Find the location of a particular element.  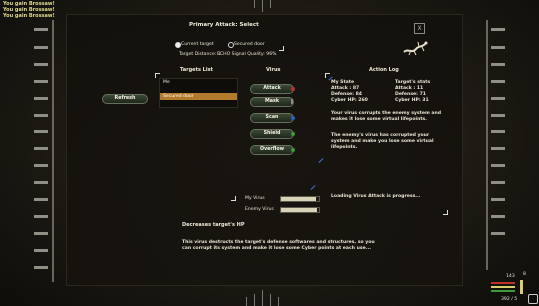

virus-scan-label: Scan is located at coordinates (272, 117).